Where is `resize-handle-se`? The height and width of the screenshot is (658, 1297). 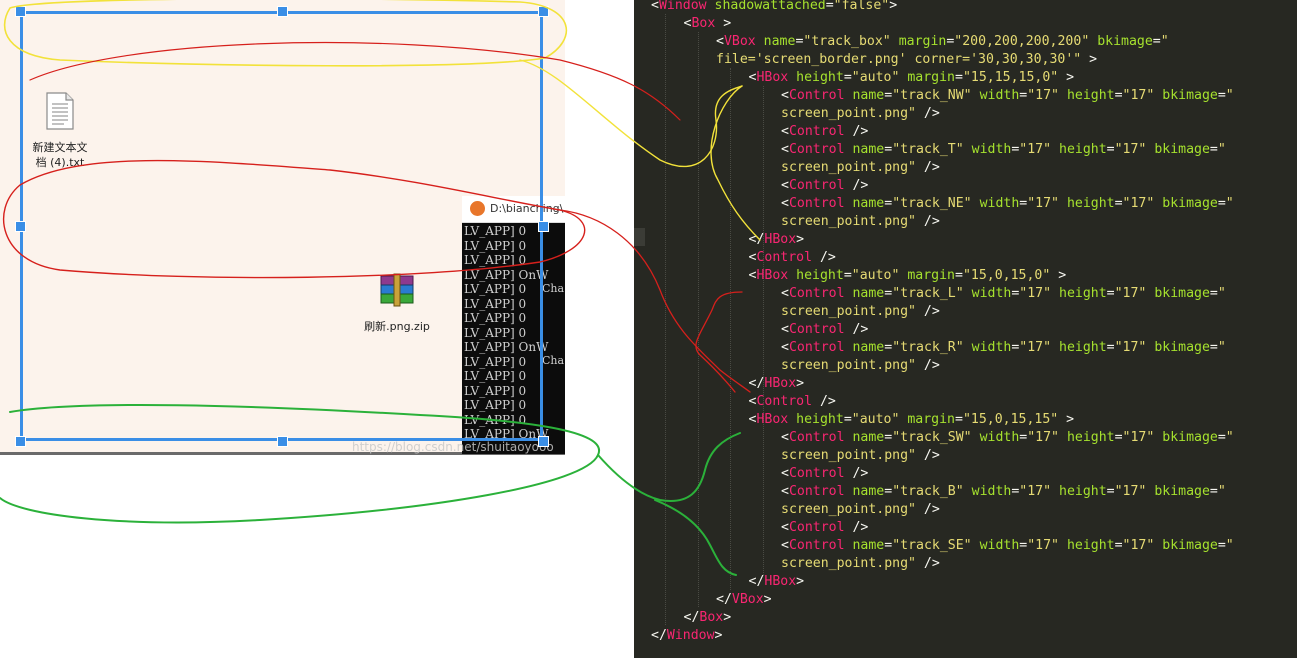 resize-handle-se is located at coordinates (543, 441).